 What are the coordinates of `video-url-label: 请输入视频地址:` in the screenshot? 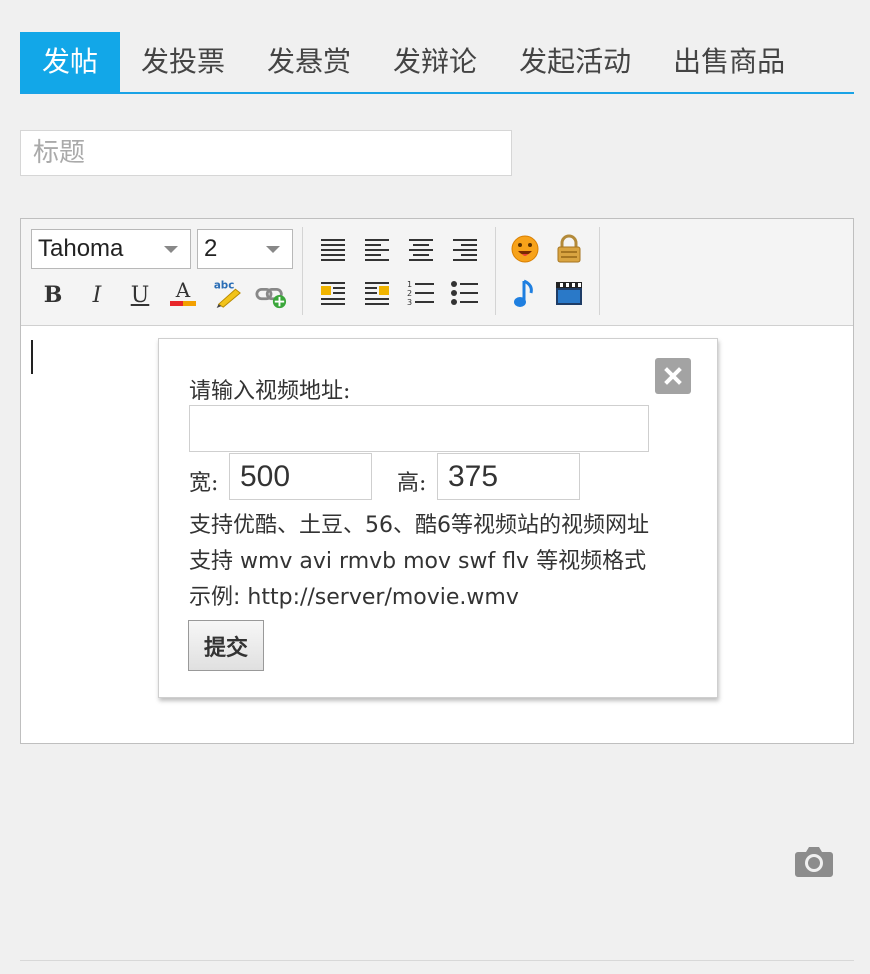 It's located at (270, 391).